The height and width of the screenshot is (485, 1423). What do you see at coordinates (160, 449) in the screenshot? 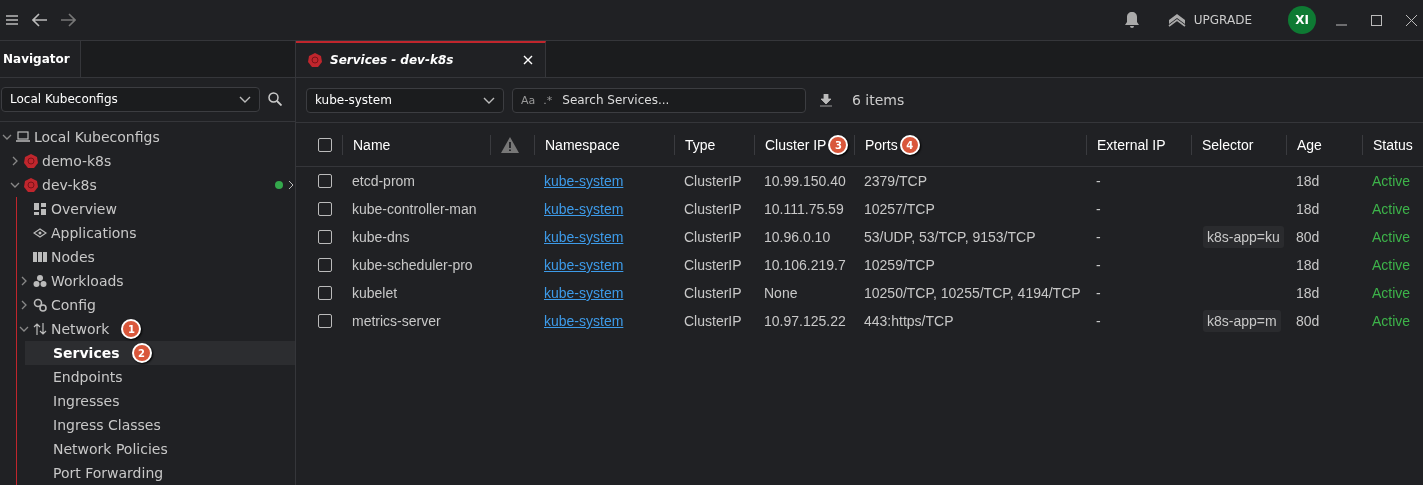
I see `tree-item: Network Policies` at bounding box center [160, 449].